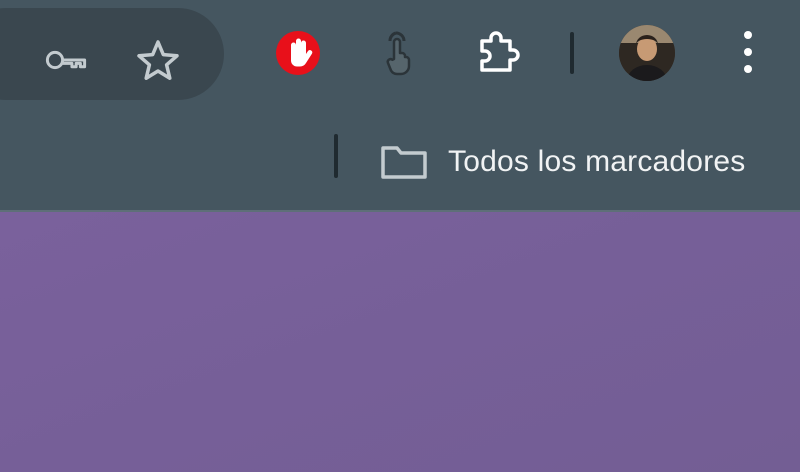 The image size is (800, 472). I want to click on adblock-extension-button, so click(298, 53).